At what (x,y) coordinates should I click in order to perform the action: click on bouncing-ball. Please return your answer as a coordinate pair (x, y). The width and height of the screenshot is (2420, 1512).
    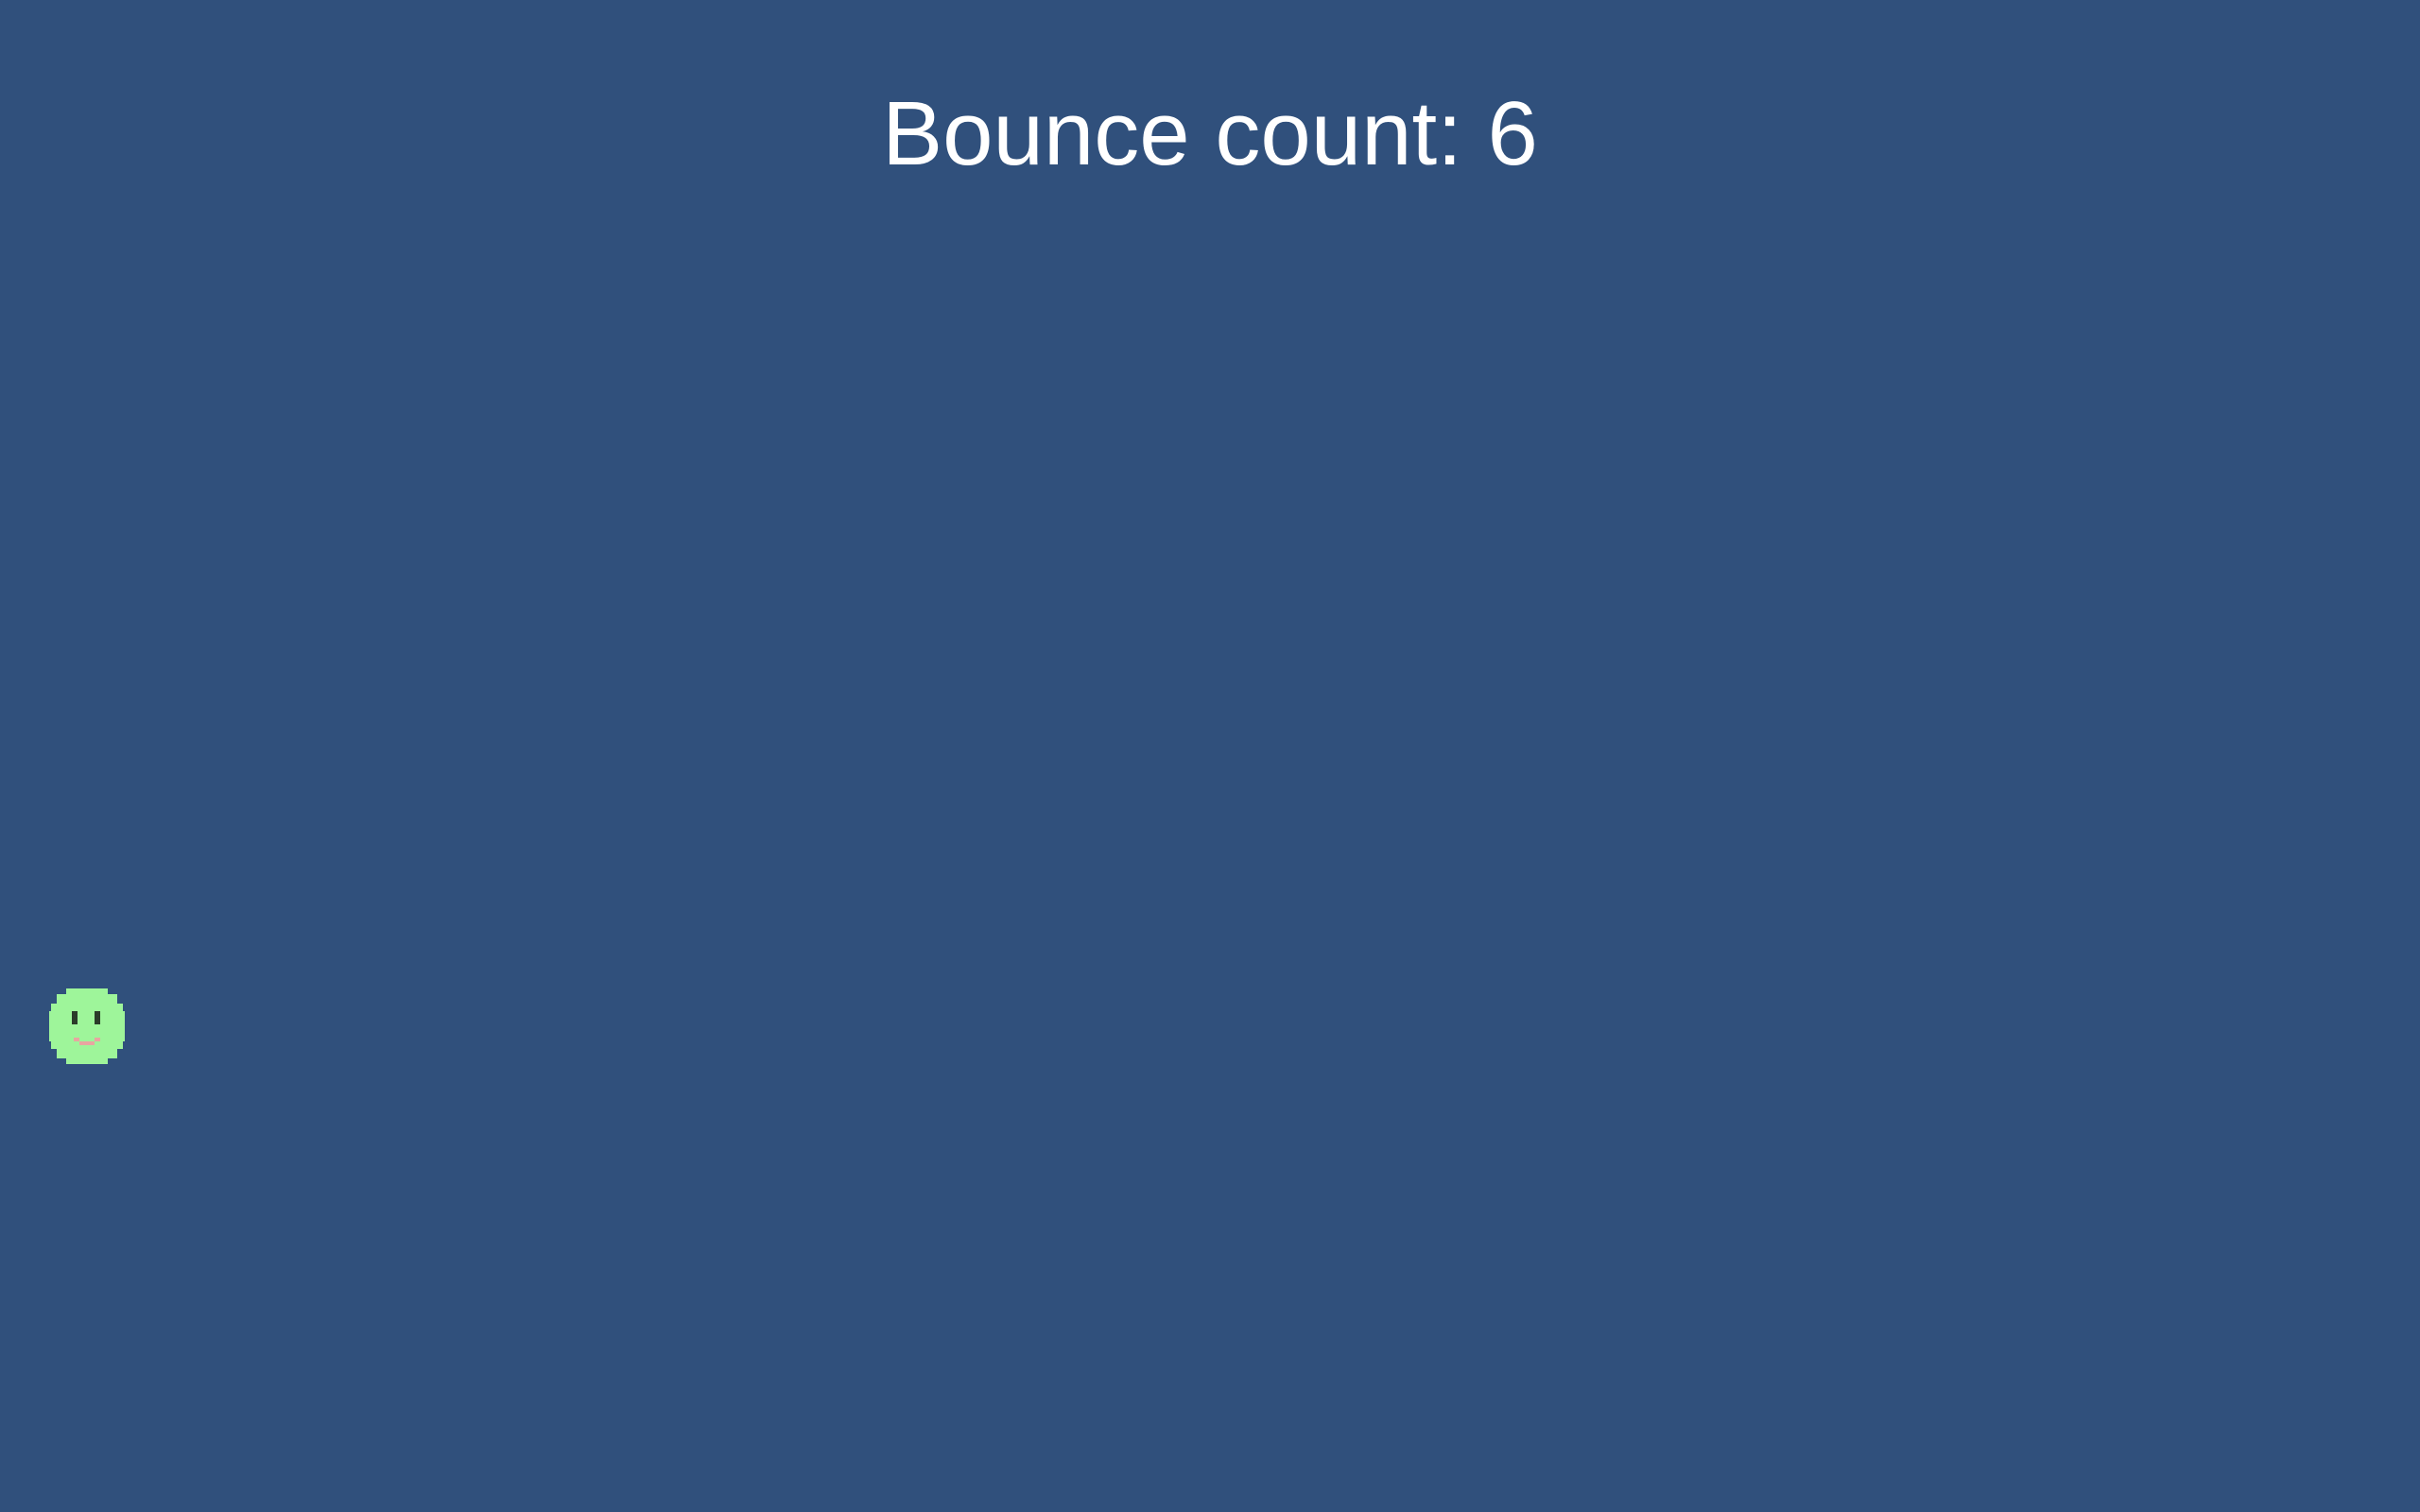
    Looking at the image, I should click on (87, 1026).